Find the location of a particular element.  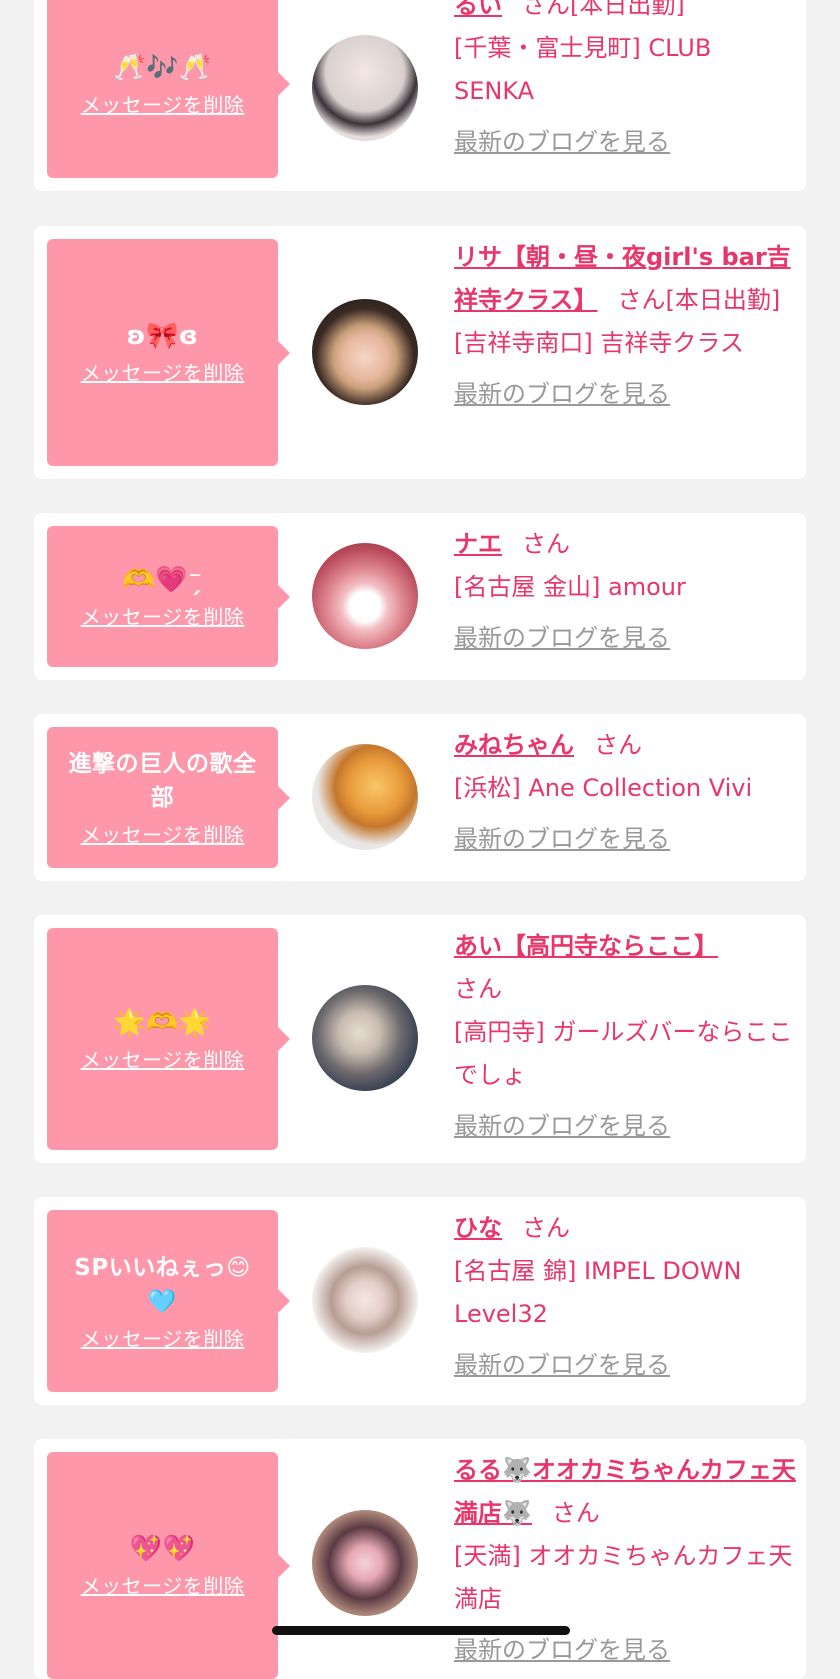

message-text: 🫶💗⁻̗ is located at coordinates (162, 580).